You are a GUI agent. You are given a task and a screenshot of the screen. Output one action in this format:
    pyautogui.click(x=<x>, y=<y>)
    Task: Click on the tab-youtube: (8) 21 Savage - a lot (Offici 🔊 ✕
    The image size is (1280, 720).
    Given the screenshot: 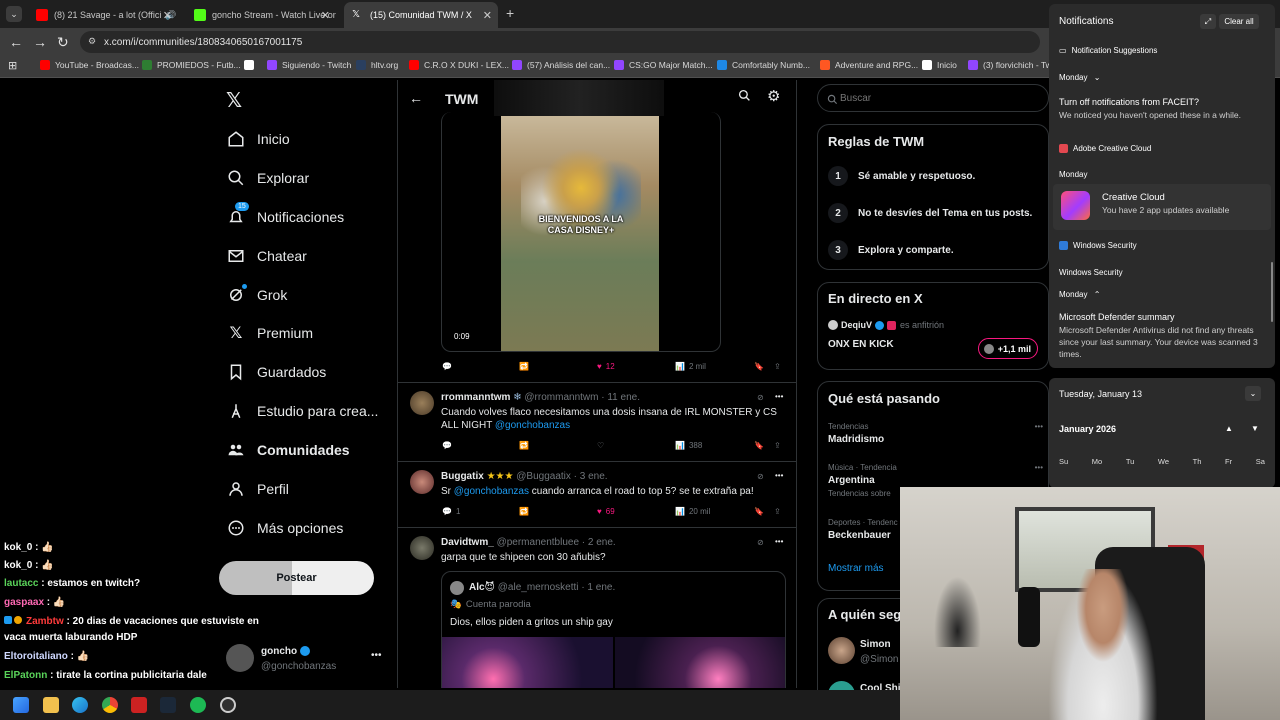 What is the action you would take?
    pyautogui.click(x=103, y=15)
    